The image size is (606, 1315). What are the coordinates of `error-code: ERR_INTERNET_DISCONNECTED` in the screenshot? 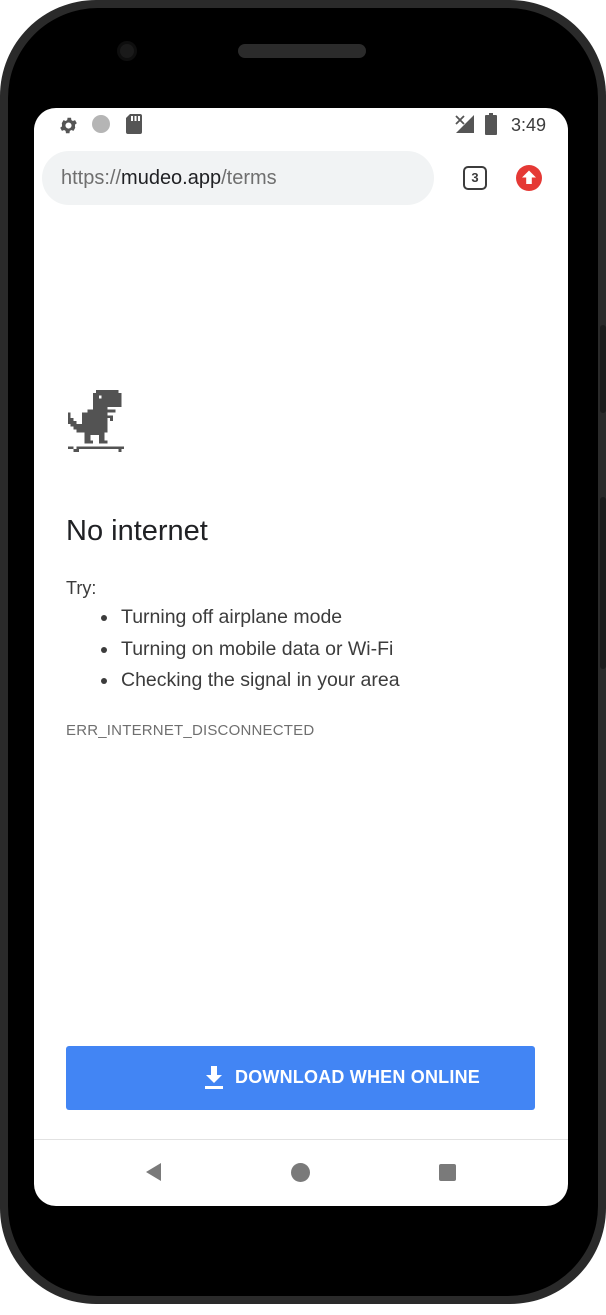 It's located at (190, 730).